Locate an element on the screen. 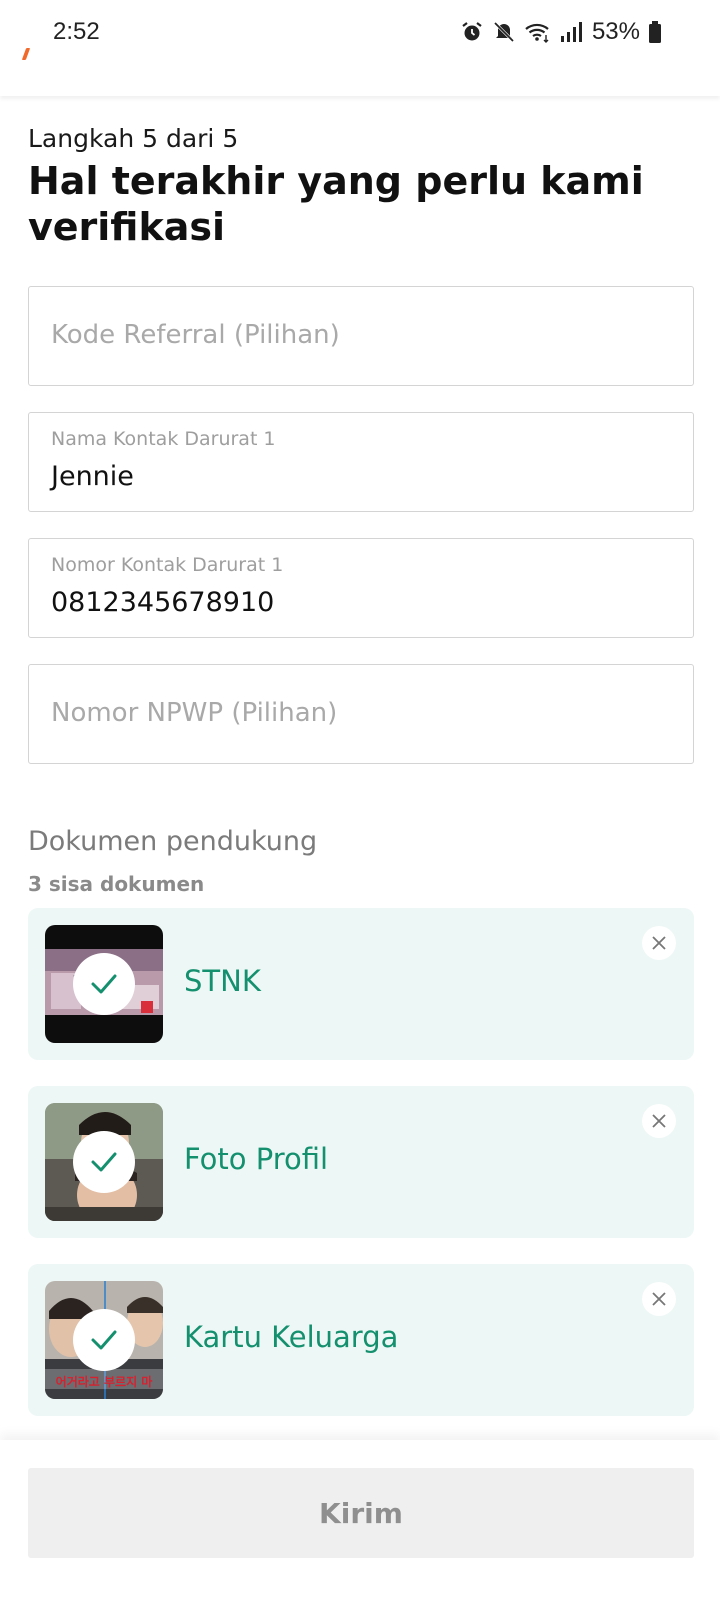 The height and width of the screenshot is (1600, 720). document-label: Foto Profil is located at coordinates (256, 1159).